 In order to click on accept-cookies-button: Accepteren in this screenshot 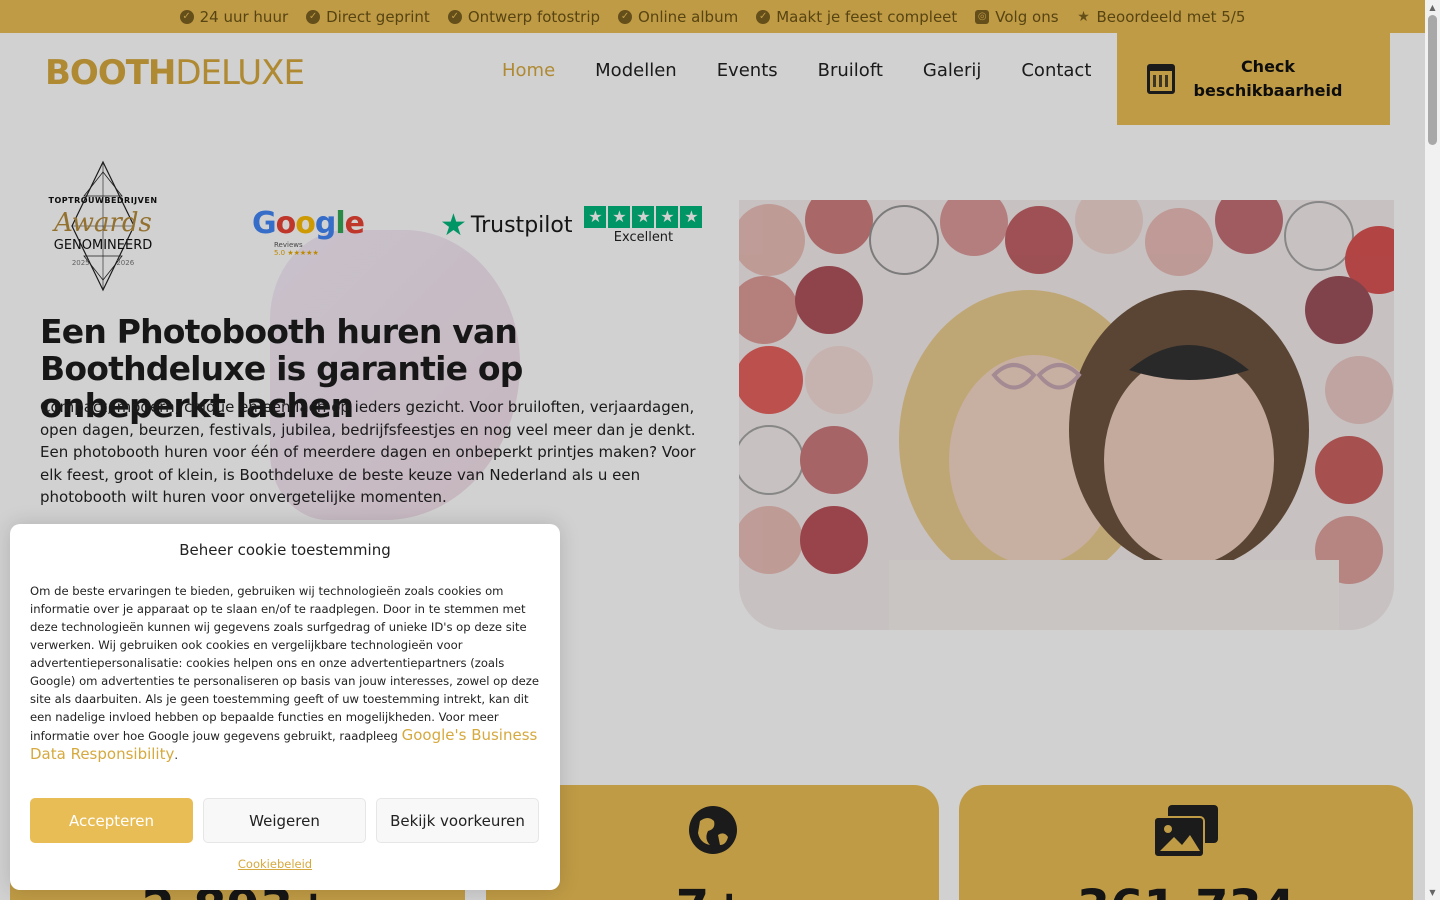, I will do `click(111, 820)`.